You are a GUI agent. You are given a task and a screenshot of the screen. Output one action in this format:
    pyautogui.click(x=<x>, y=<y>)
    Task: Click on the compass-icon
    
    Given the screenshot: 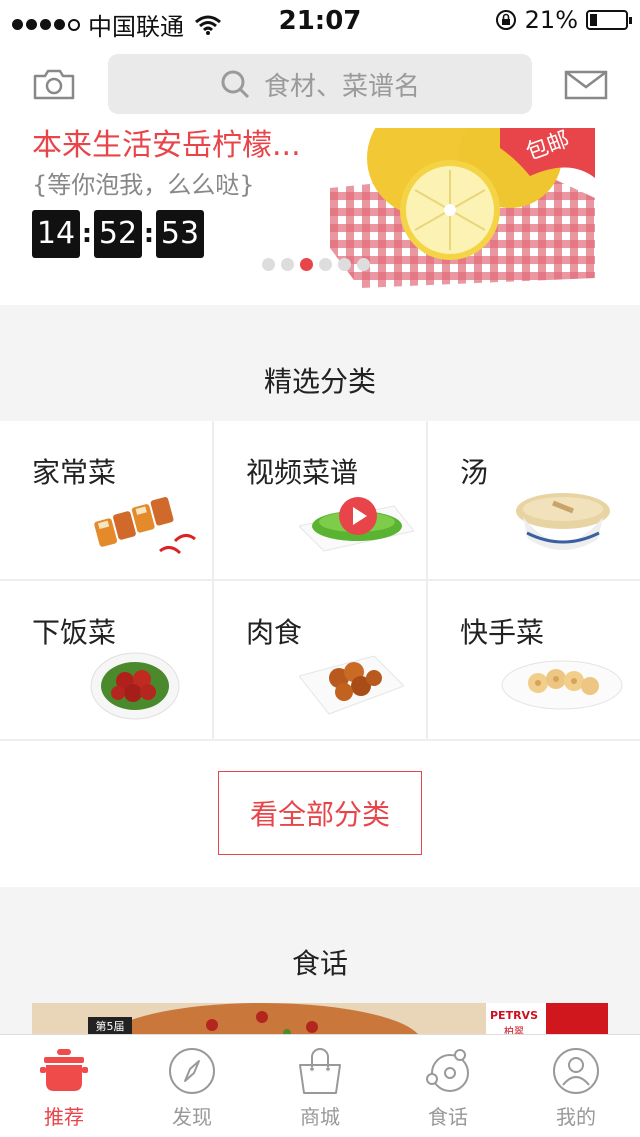 What is the action you would take?
    pyautogui.click(x=192, y=1071)
    